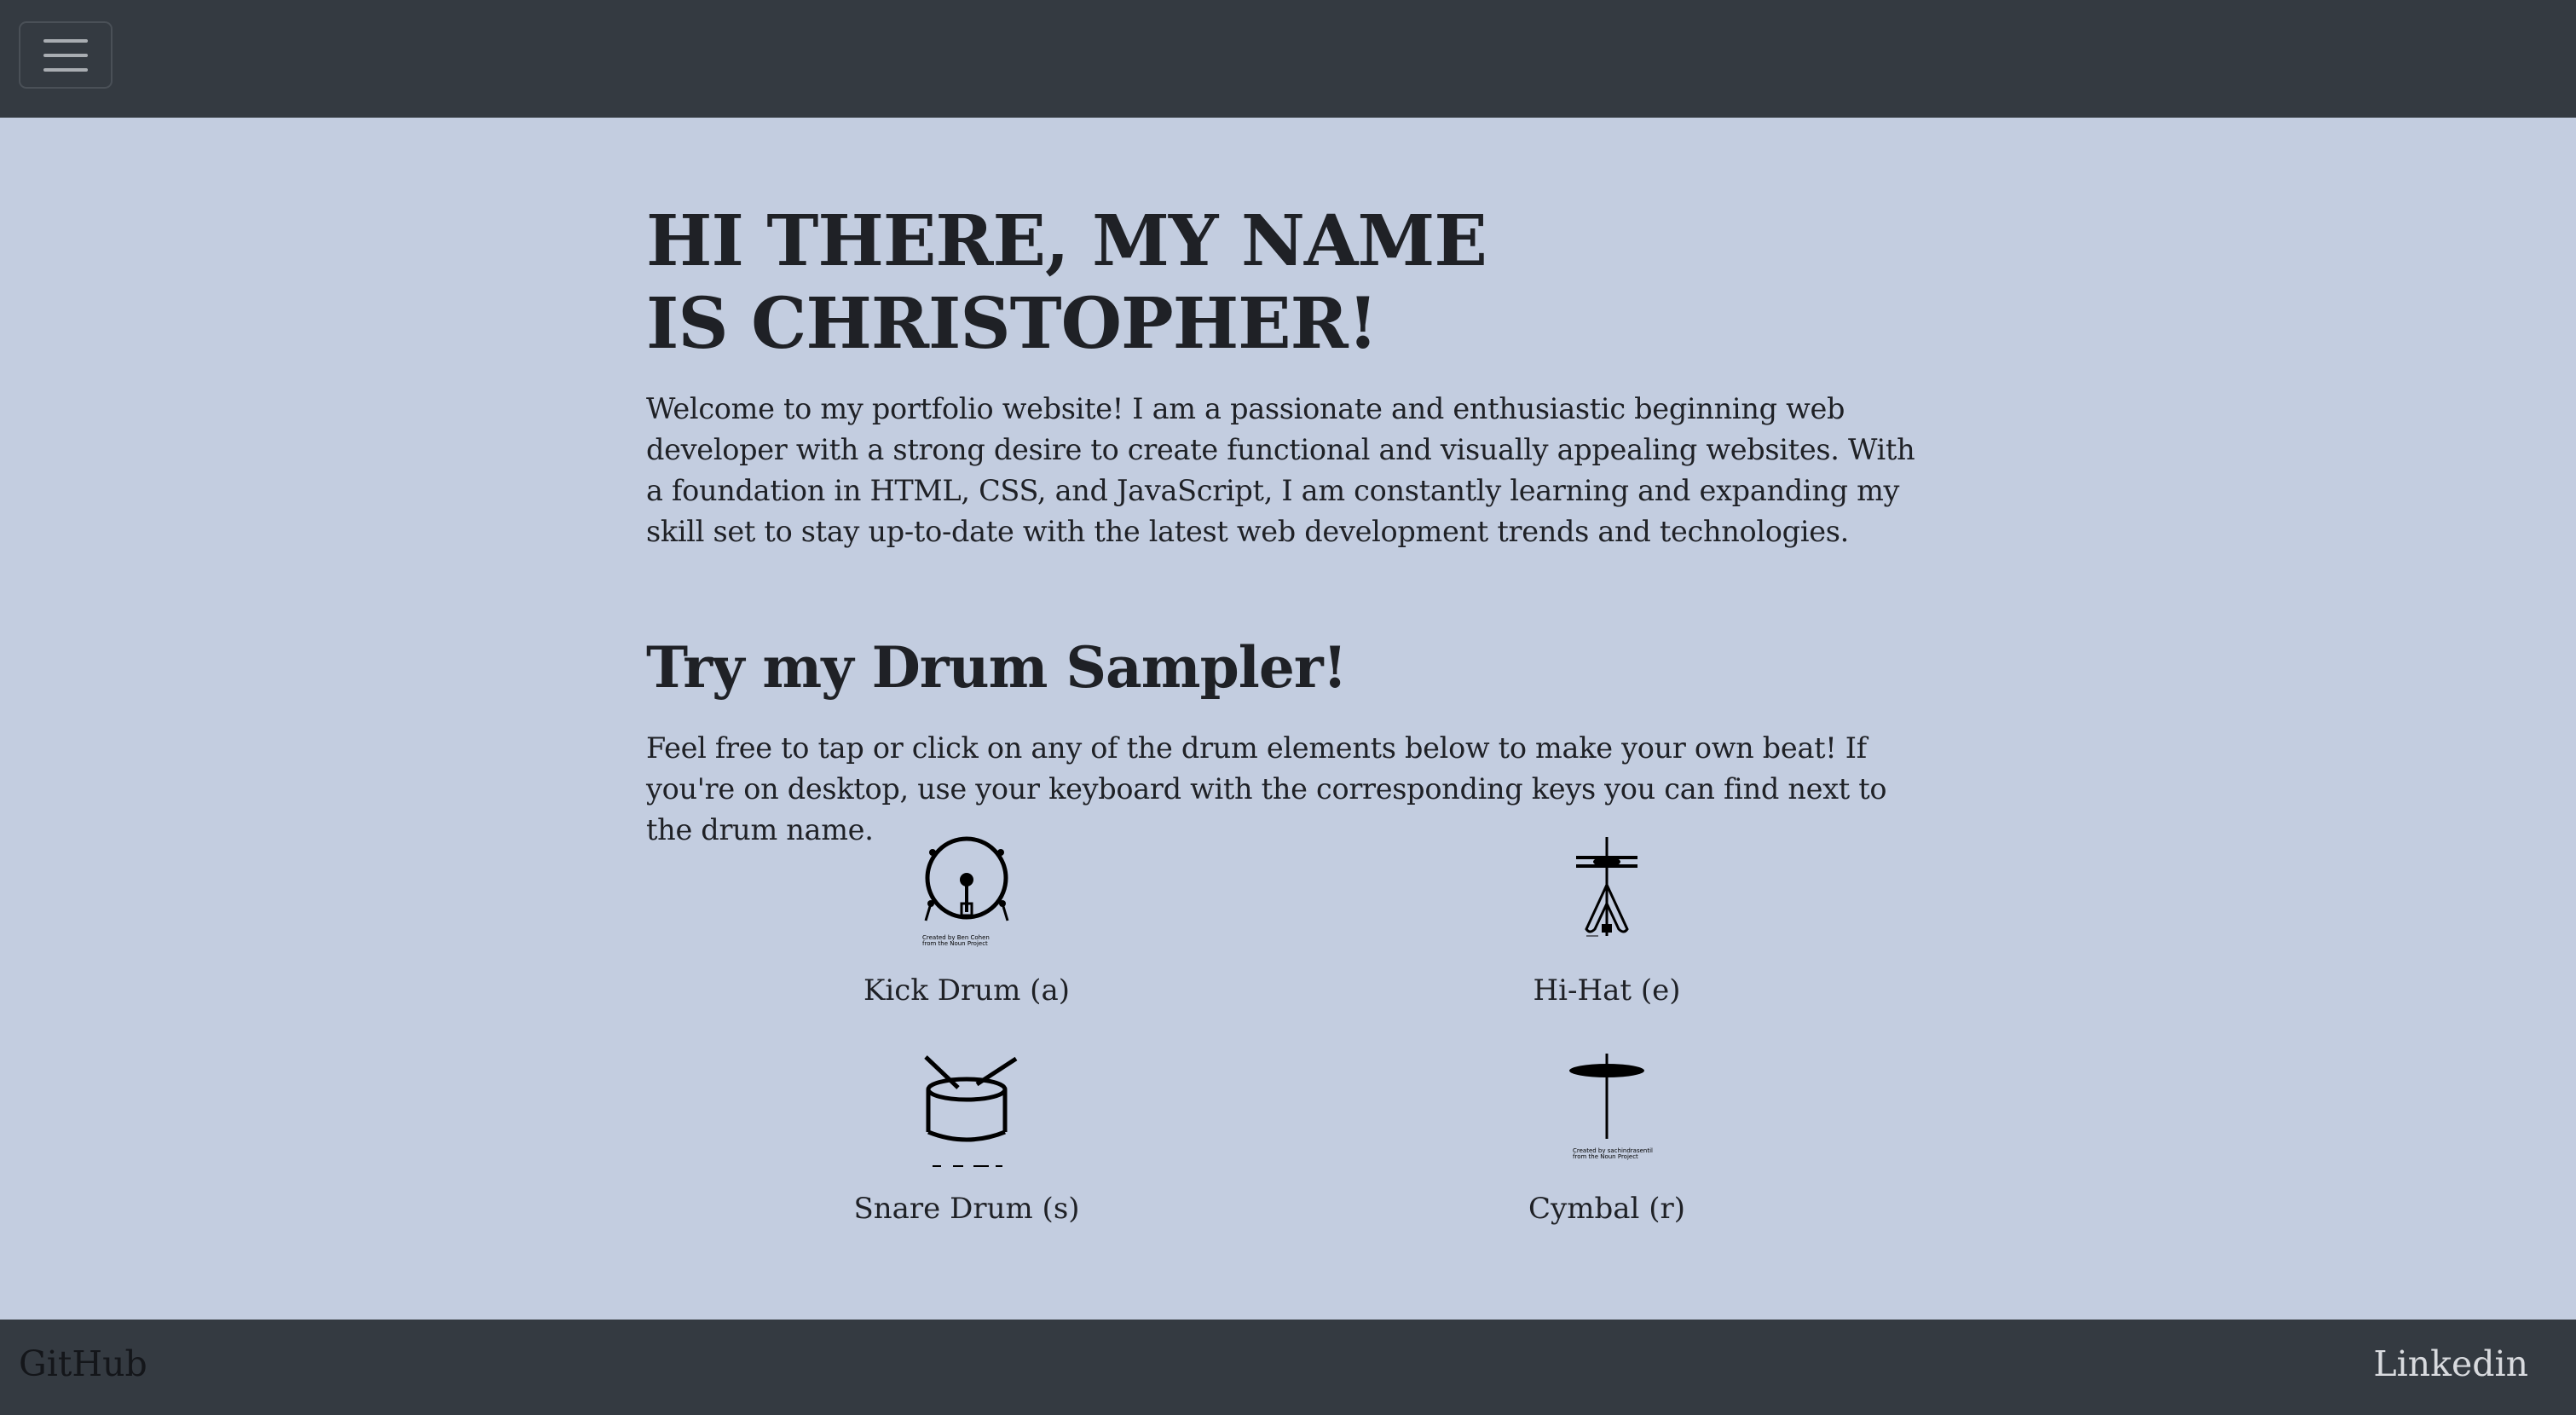 The image size is (2576, 1415). Describe the element at coordinates (1066, 282) in the screenshot. I see `page-title: HI THERE, MY NAME IS CHRISTOPHER!` at that location.